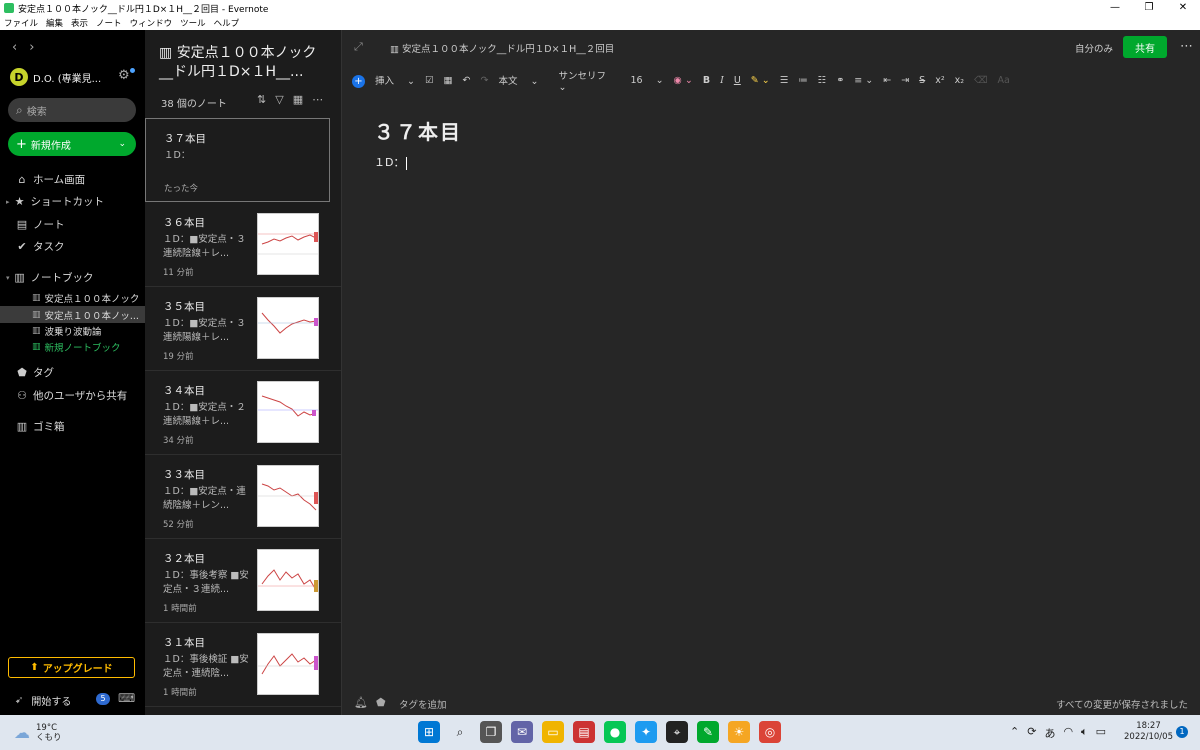 Image resolution: width=1200 pixels, height=750 pixels. What do you see at coordinates (21, 23) in the screenshot?
I see `menu-file: ファイル` at bounding box center [21, 23].